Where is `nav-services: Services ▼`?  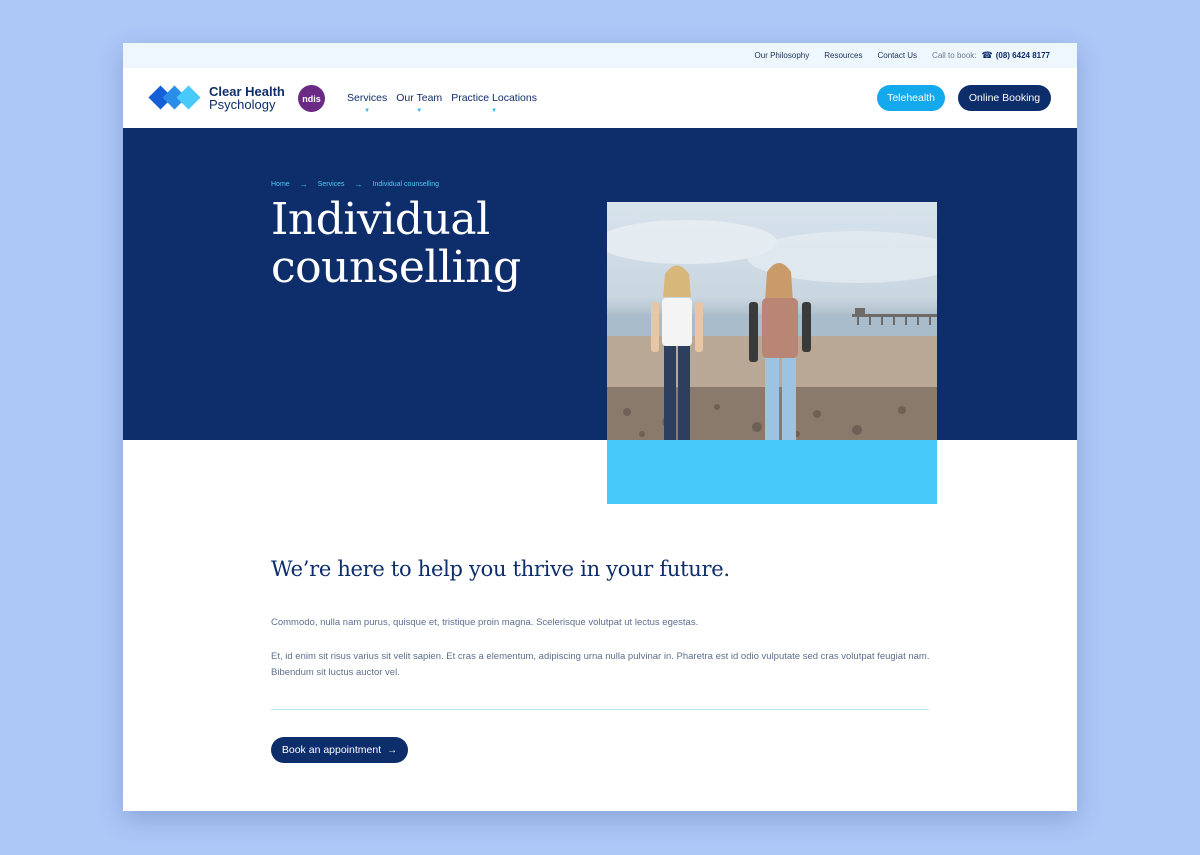
nav-services: Services ▼ is located at coordinates (367, 103).